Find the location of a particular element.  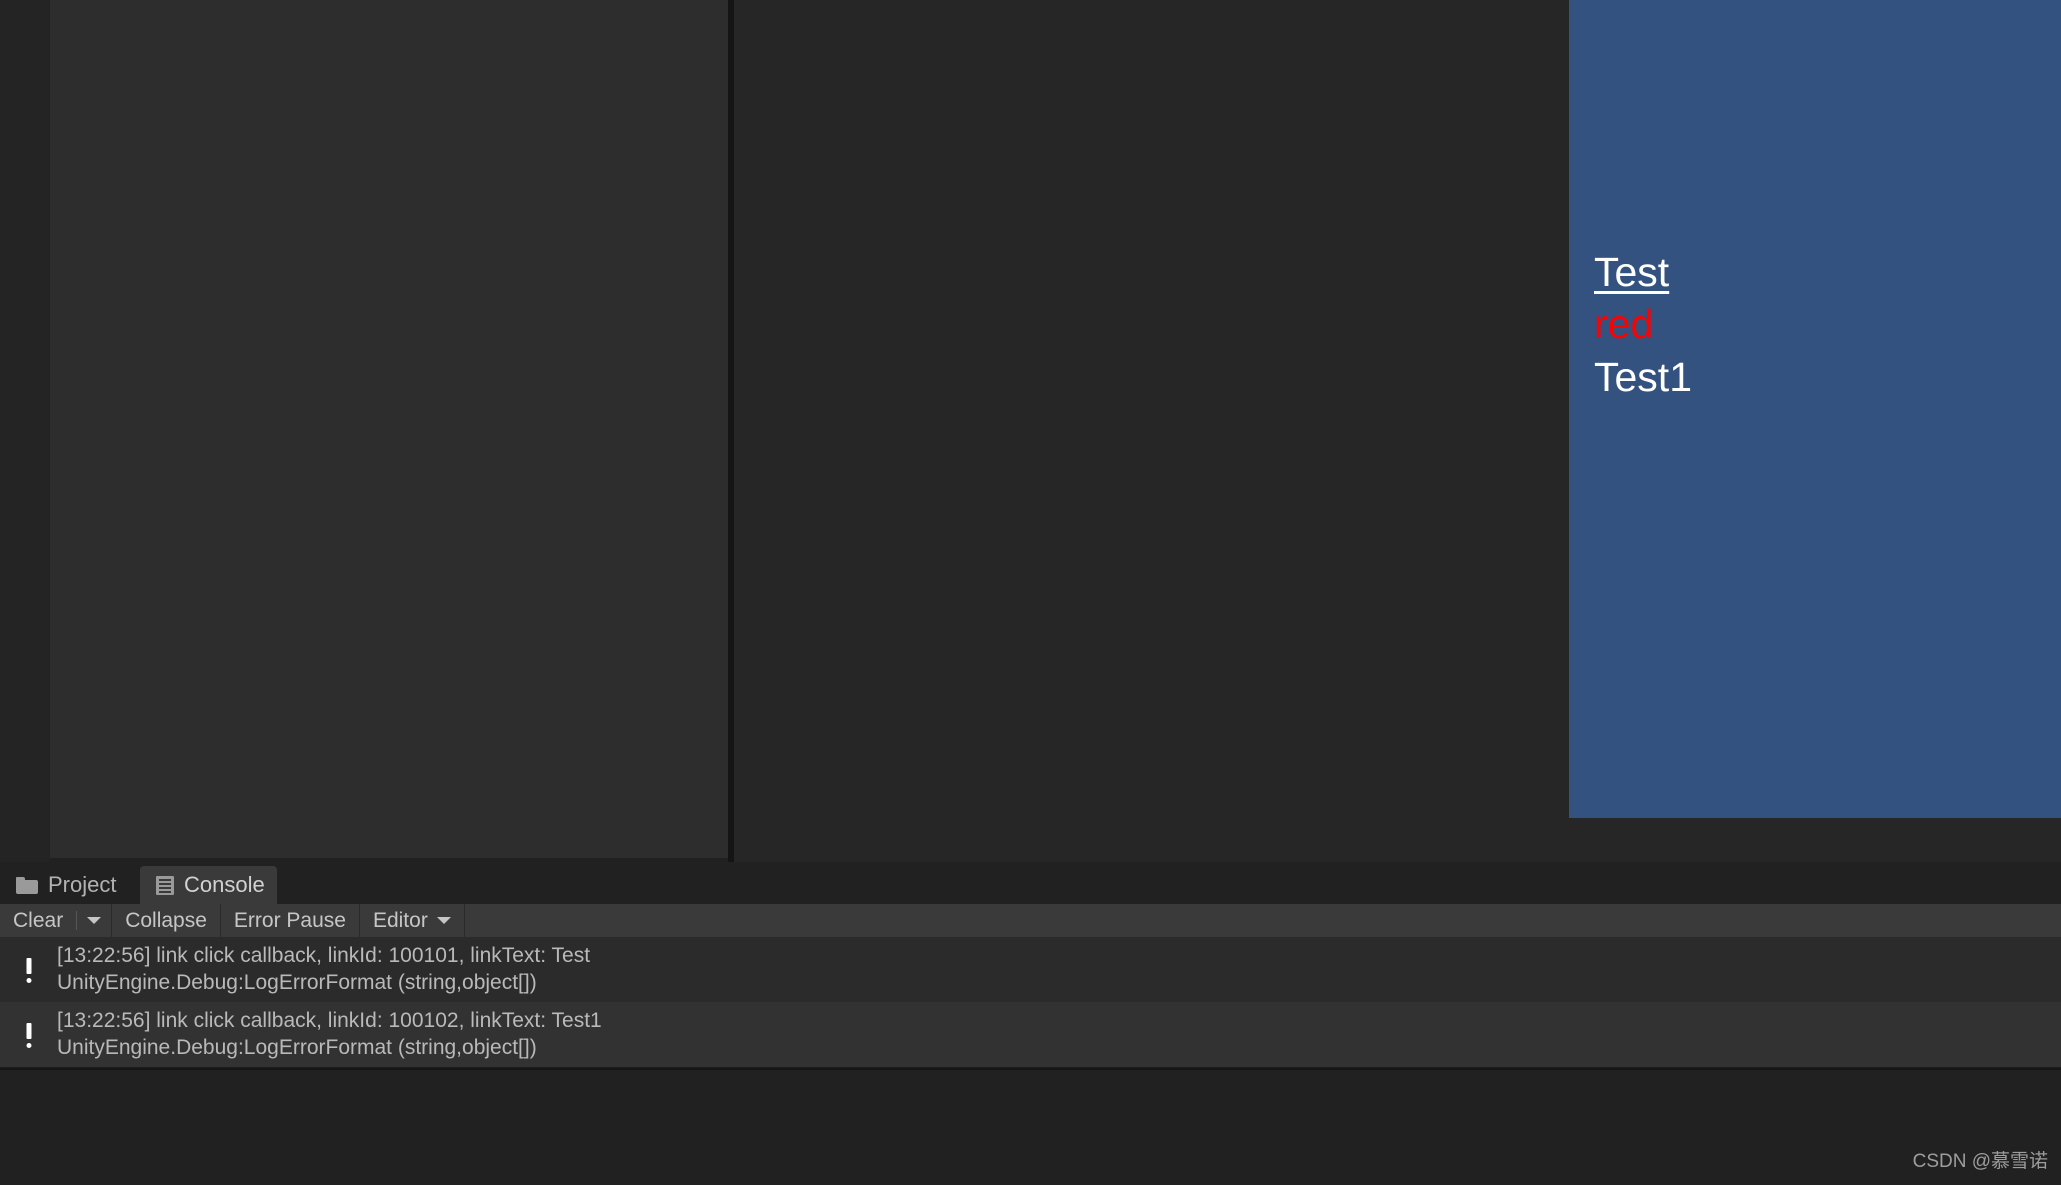

clear-button-group: Clear is located at coordinates (56, 920).